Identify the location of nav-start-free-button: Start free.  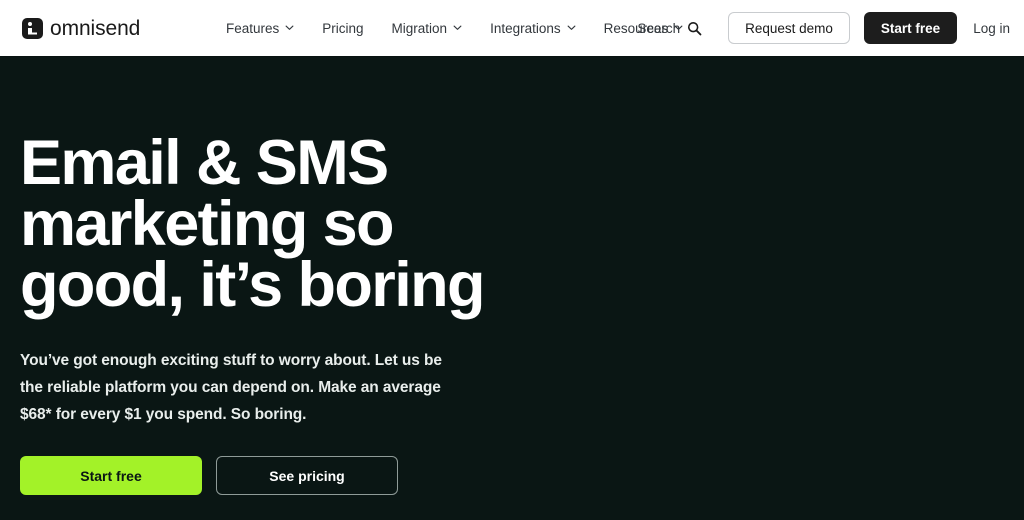
(910, 28).